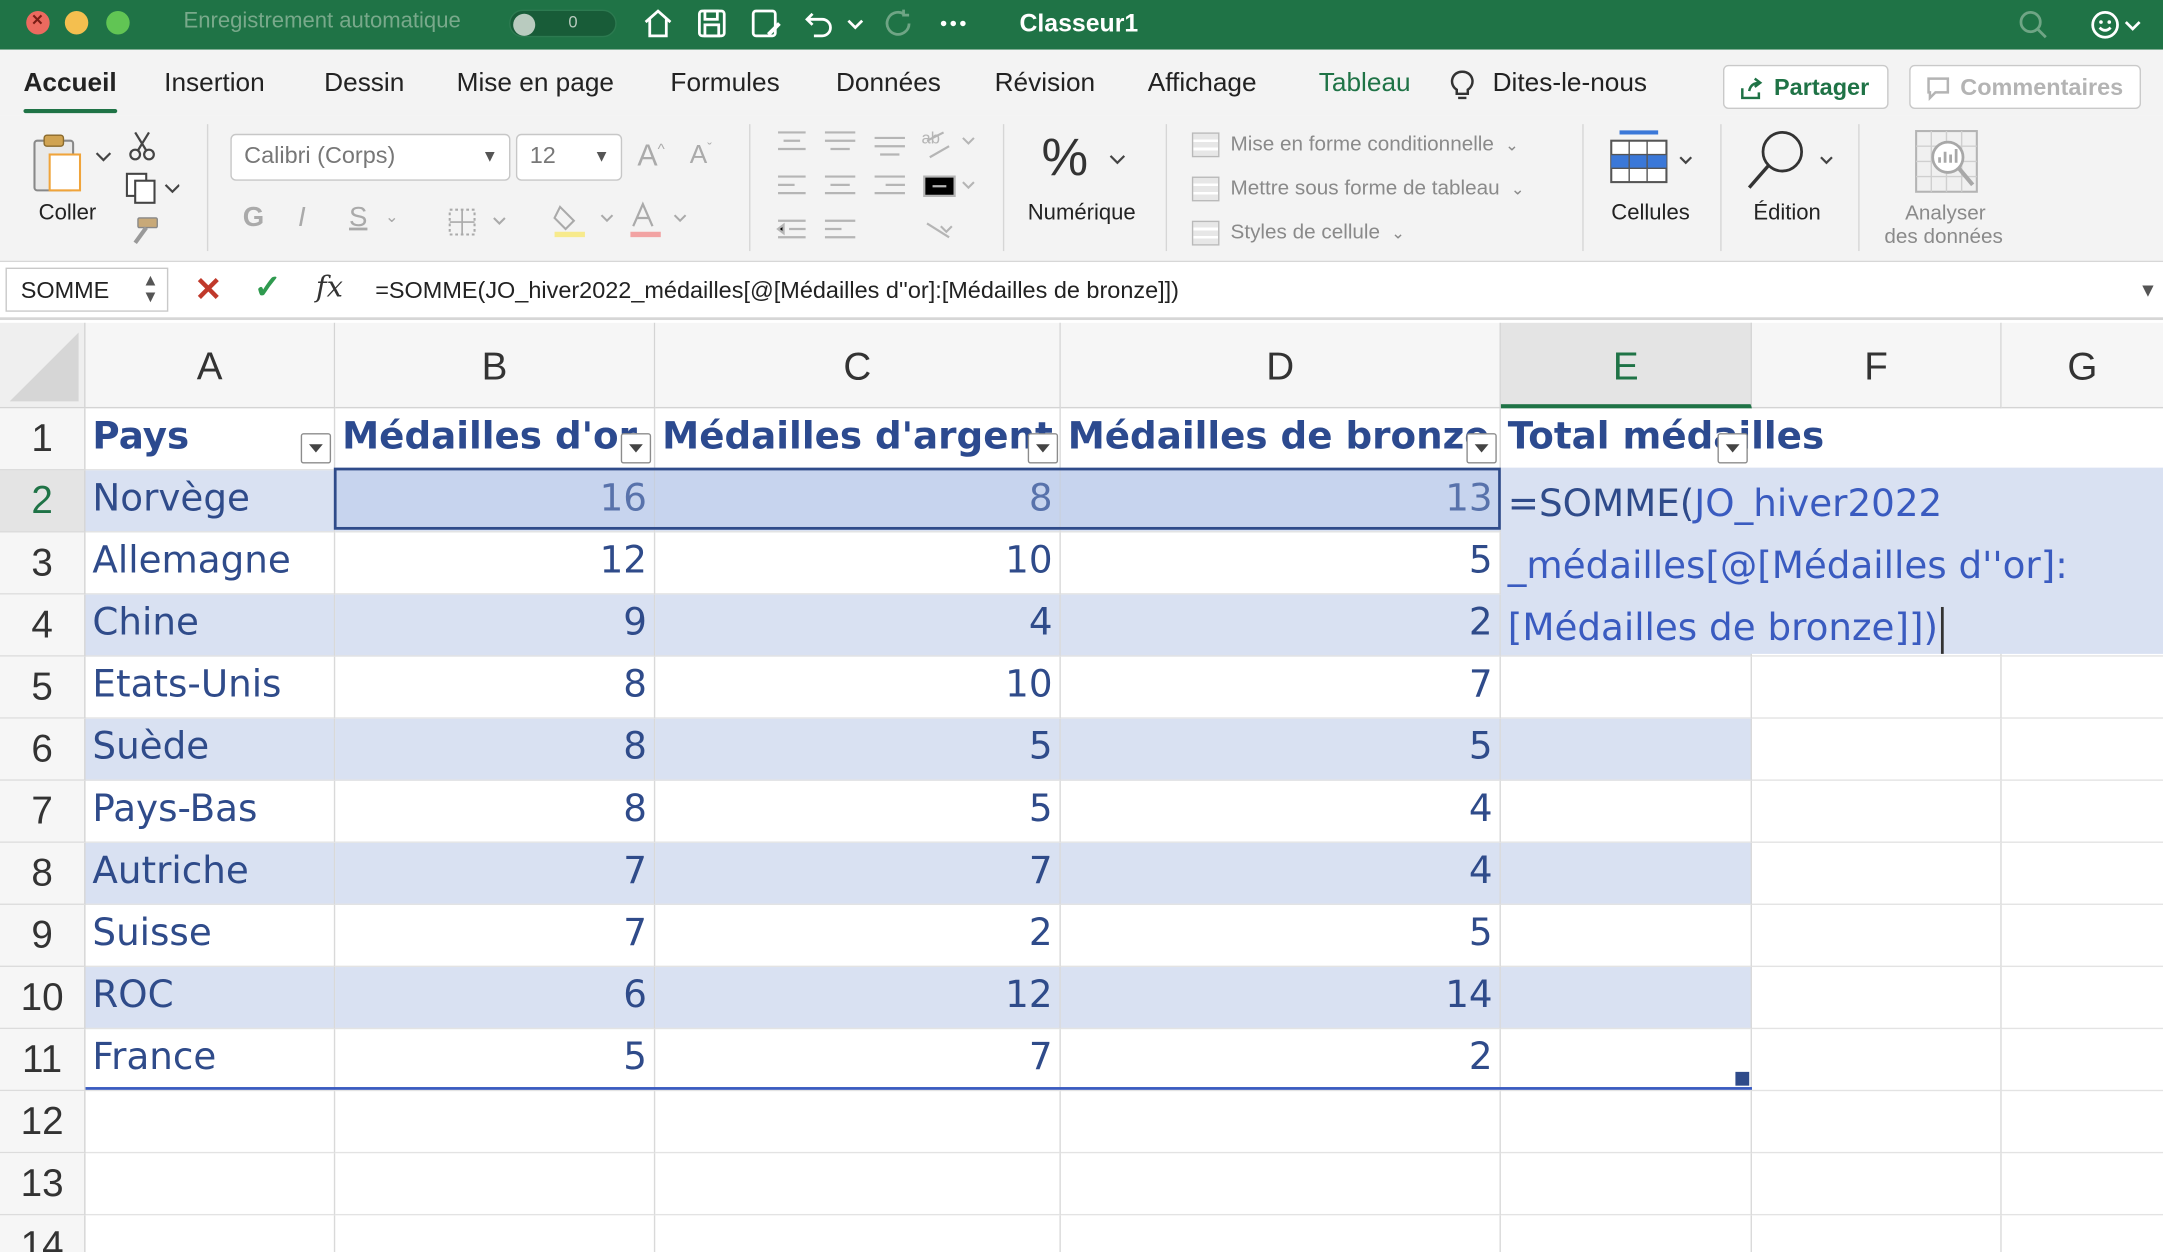 The height and width of the screenshot is (1252, 2163). I want to click on tab-dessin: Dessin, so click(364, 84).